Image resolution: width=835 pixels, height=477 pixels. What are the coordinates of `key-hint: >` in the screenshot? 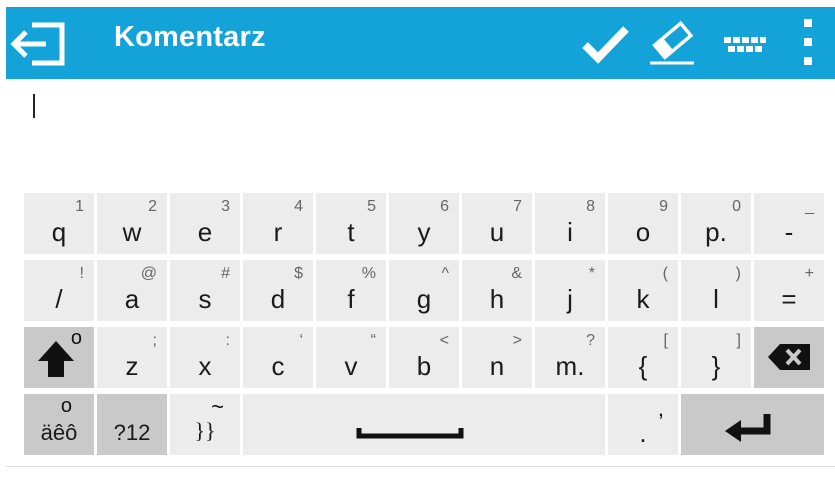 It's located at (517, 340).